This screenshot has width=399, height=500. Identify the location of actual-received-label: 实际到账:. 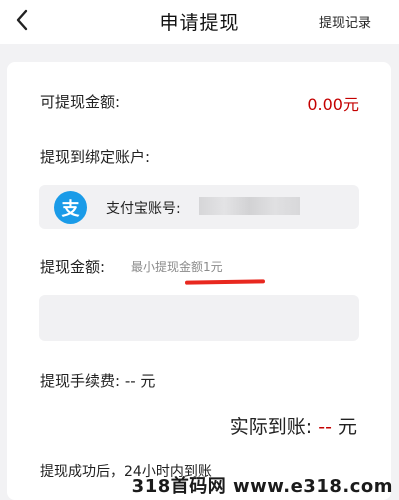
(271, 427).